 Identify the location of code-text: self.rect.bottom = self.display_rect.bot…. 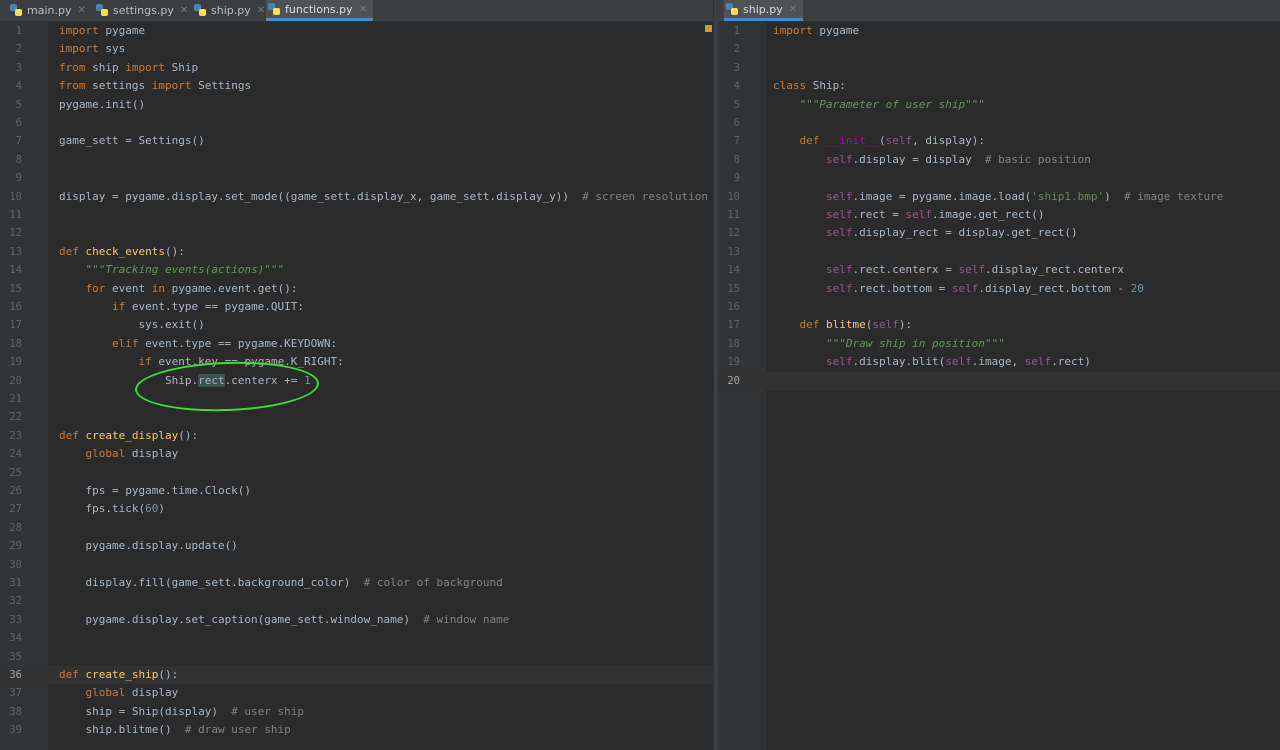
(958, 289).